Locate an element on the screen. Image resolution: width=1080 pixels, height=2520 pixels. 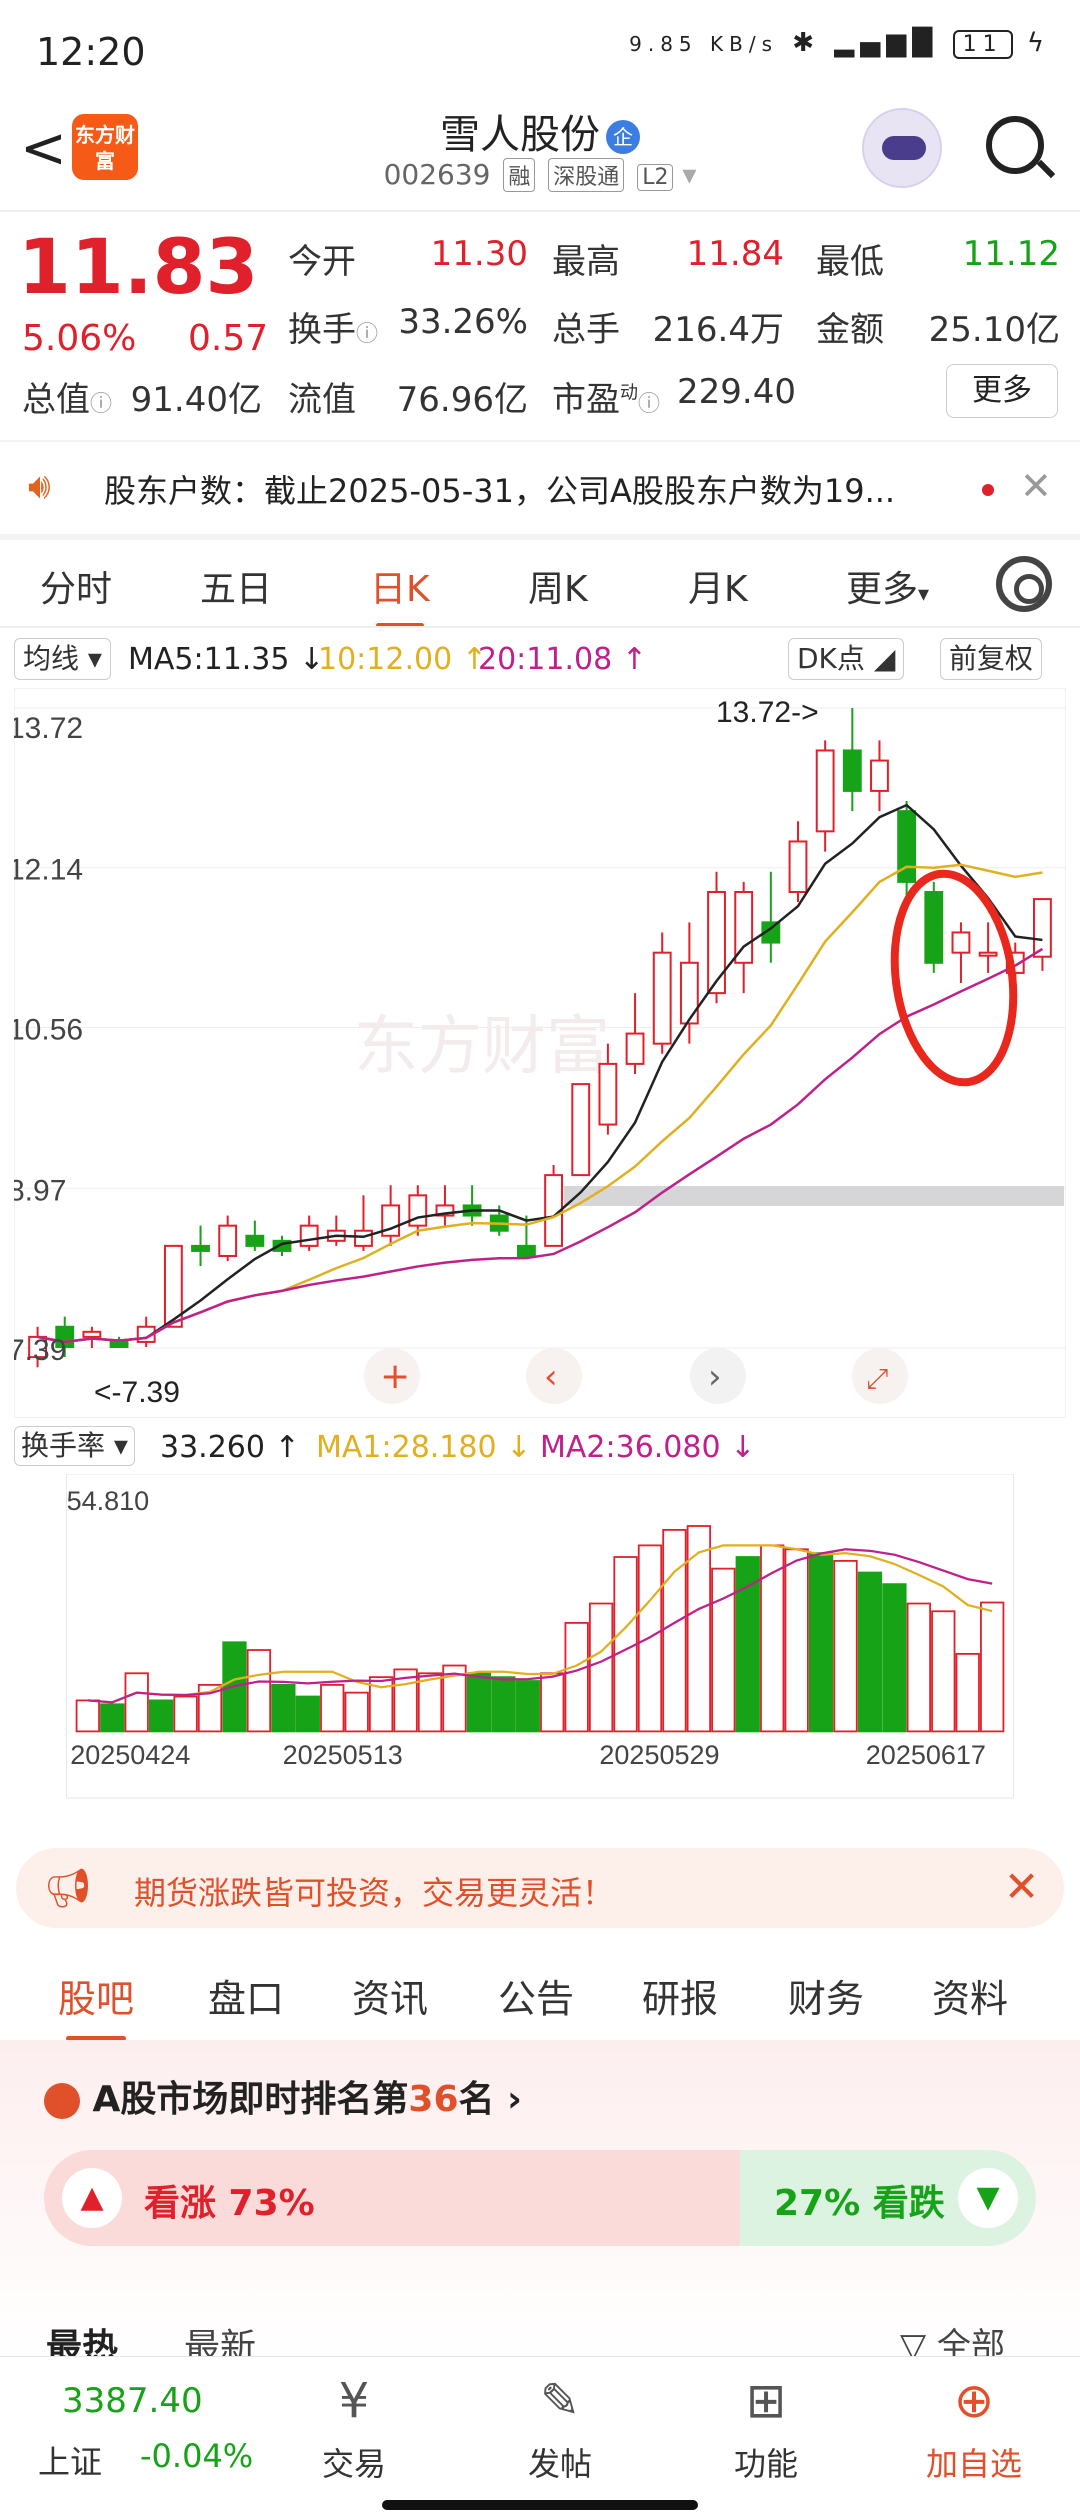
battery-icon: 11 is located at coordinates (982, 44).